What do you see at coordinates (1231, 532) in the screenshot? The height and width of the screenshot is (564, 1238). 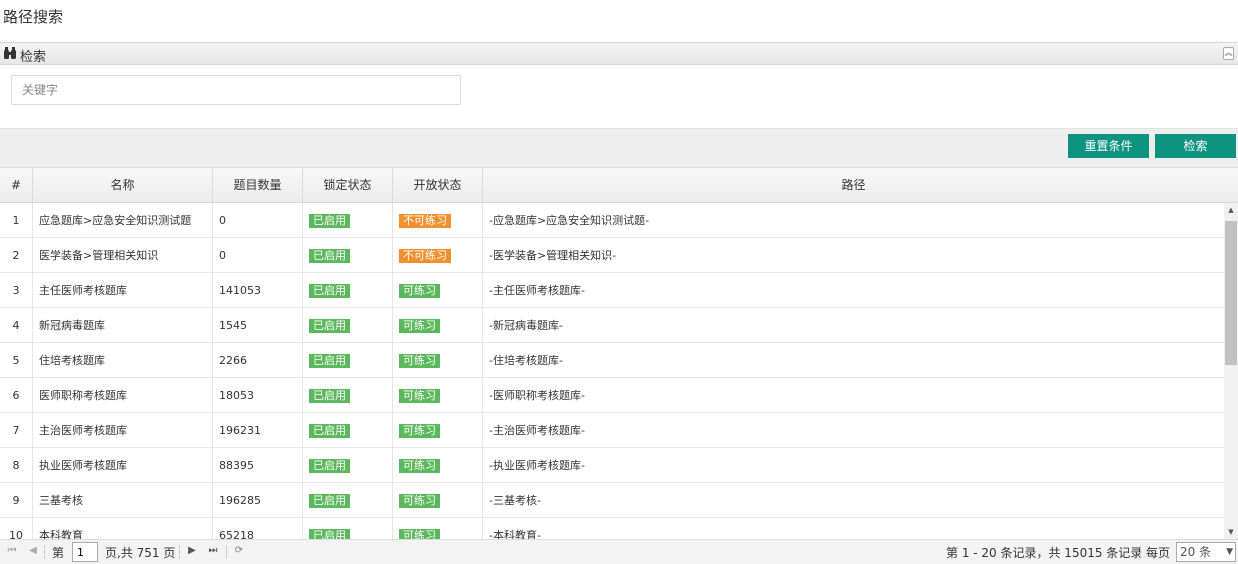 I see `scroll-down-icon: ▼` at bounding box center [1231, 532].